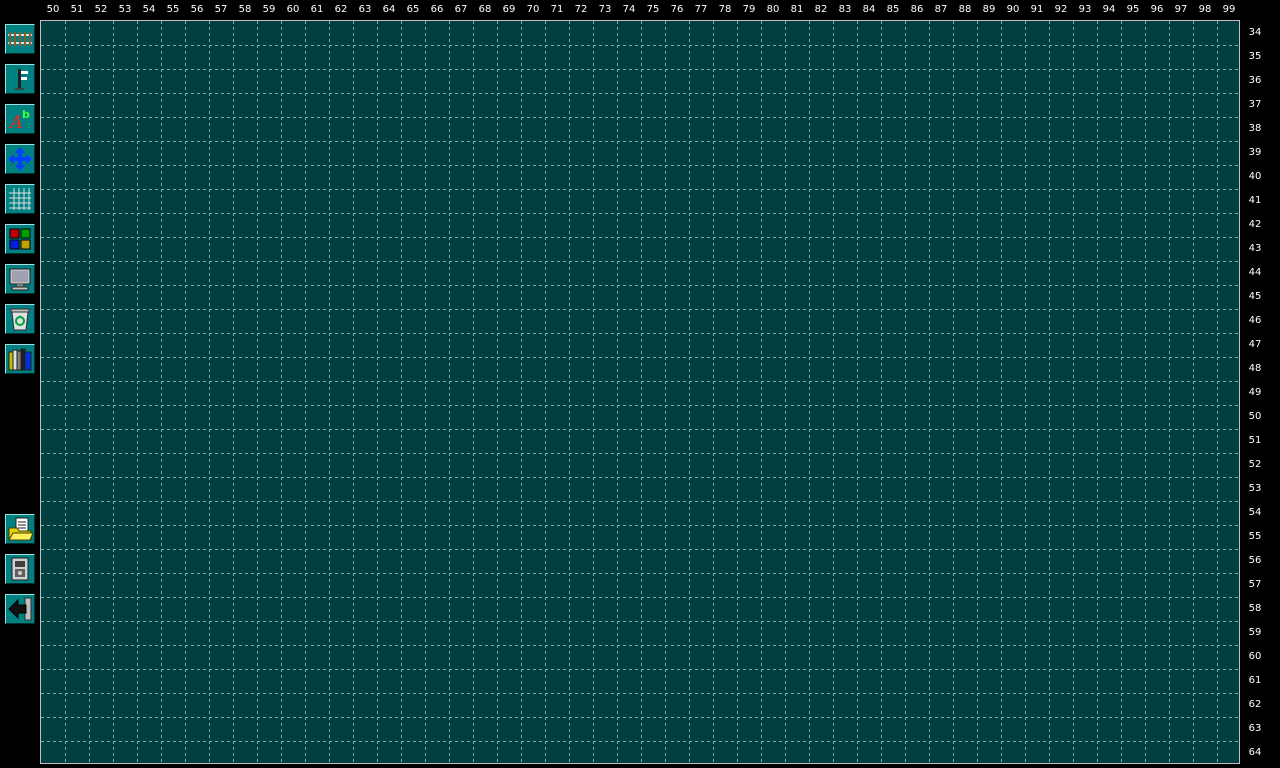  What do you see at coordinates (821, 9) in the screenshot?
I see `column-ruler-label: 82` at bounding box center [821, 9].